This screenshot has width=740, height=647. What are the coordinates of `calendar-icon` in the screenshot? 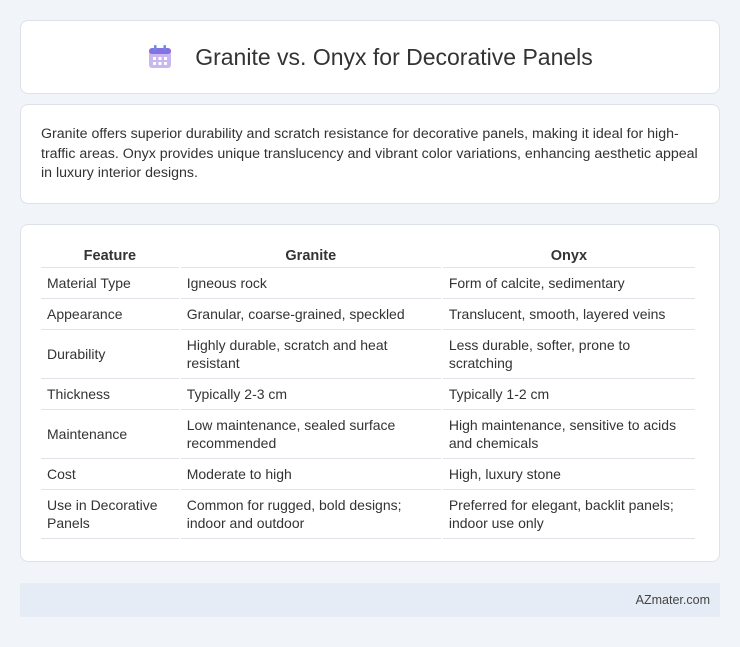 It's located at (160, 56).